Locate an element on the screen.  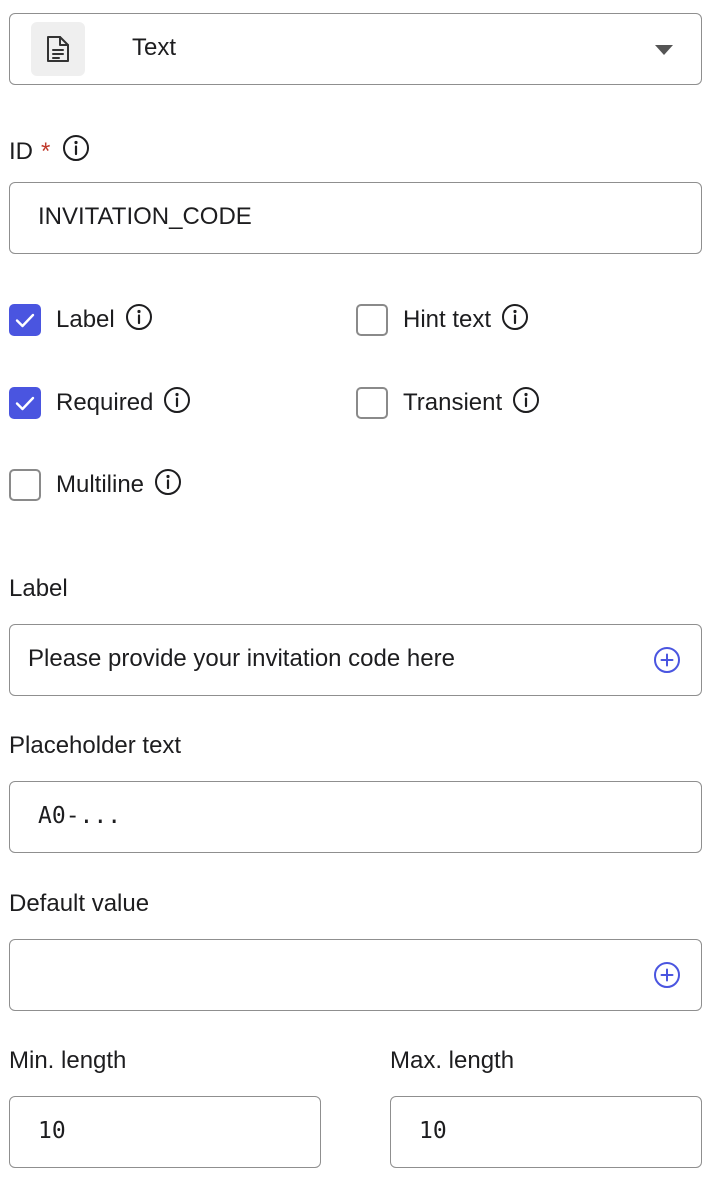
label-checkbox is located at coordinates (25, 320).